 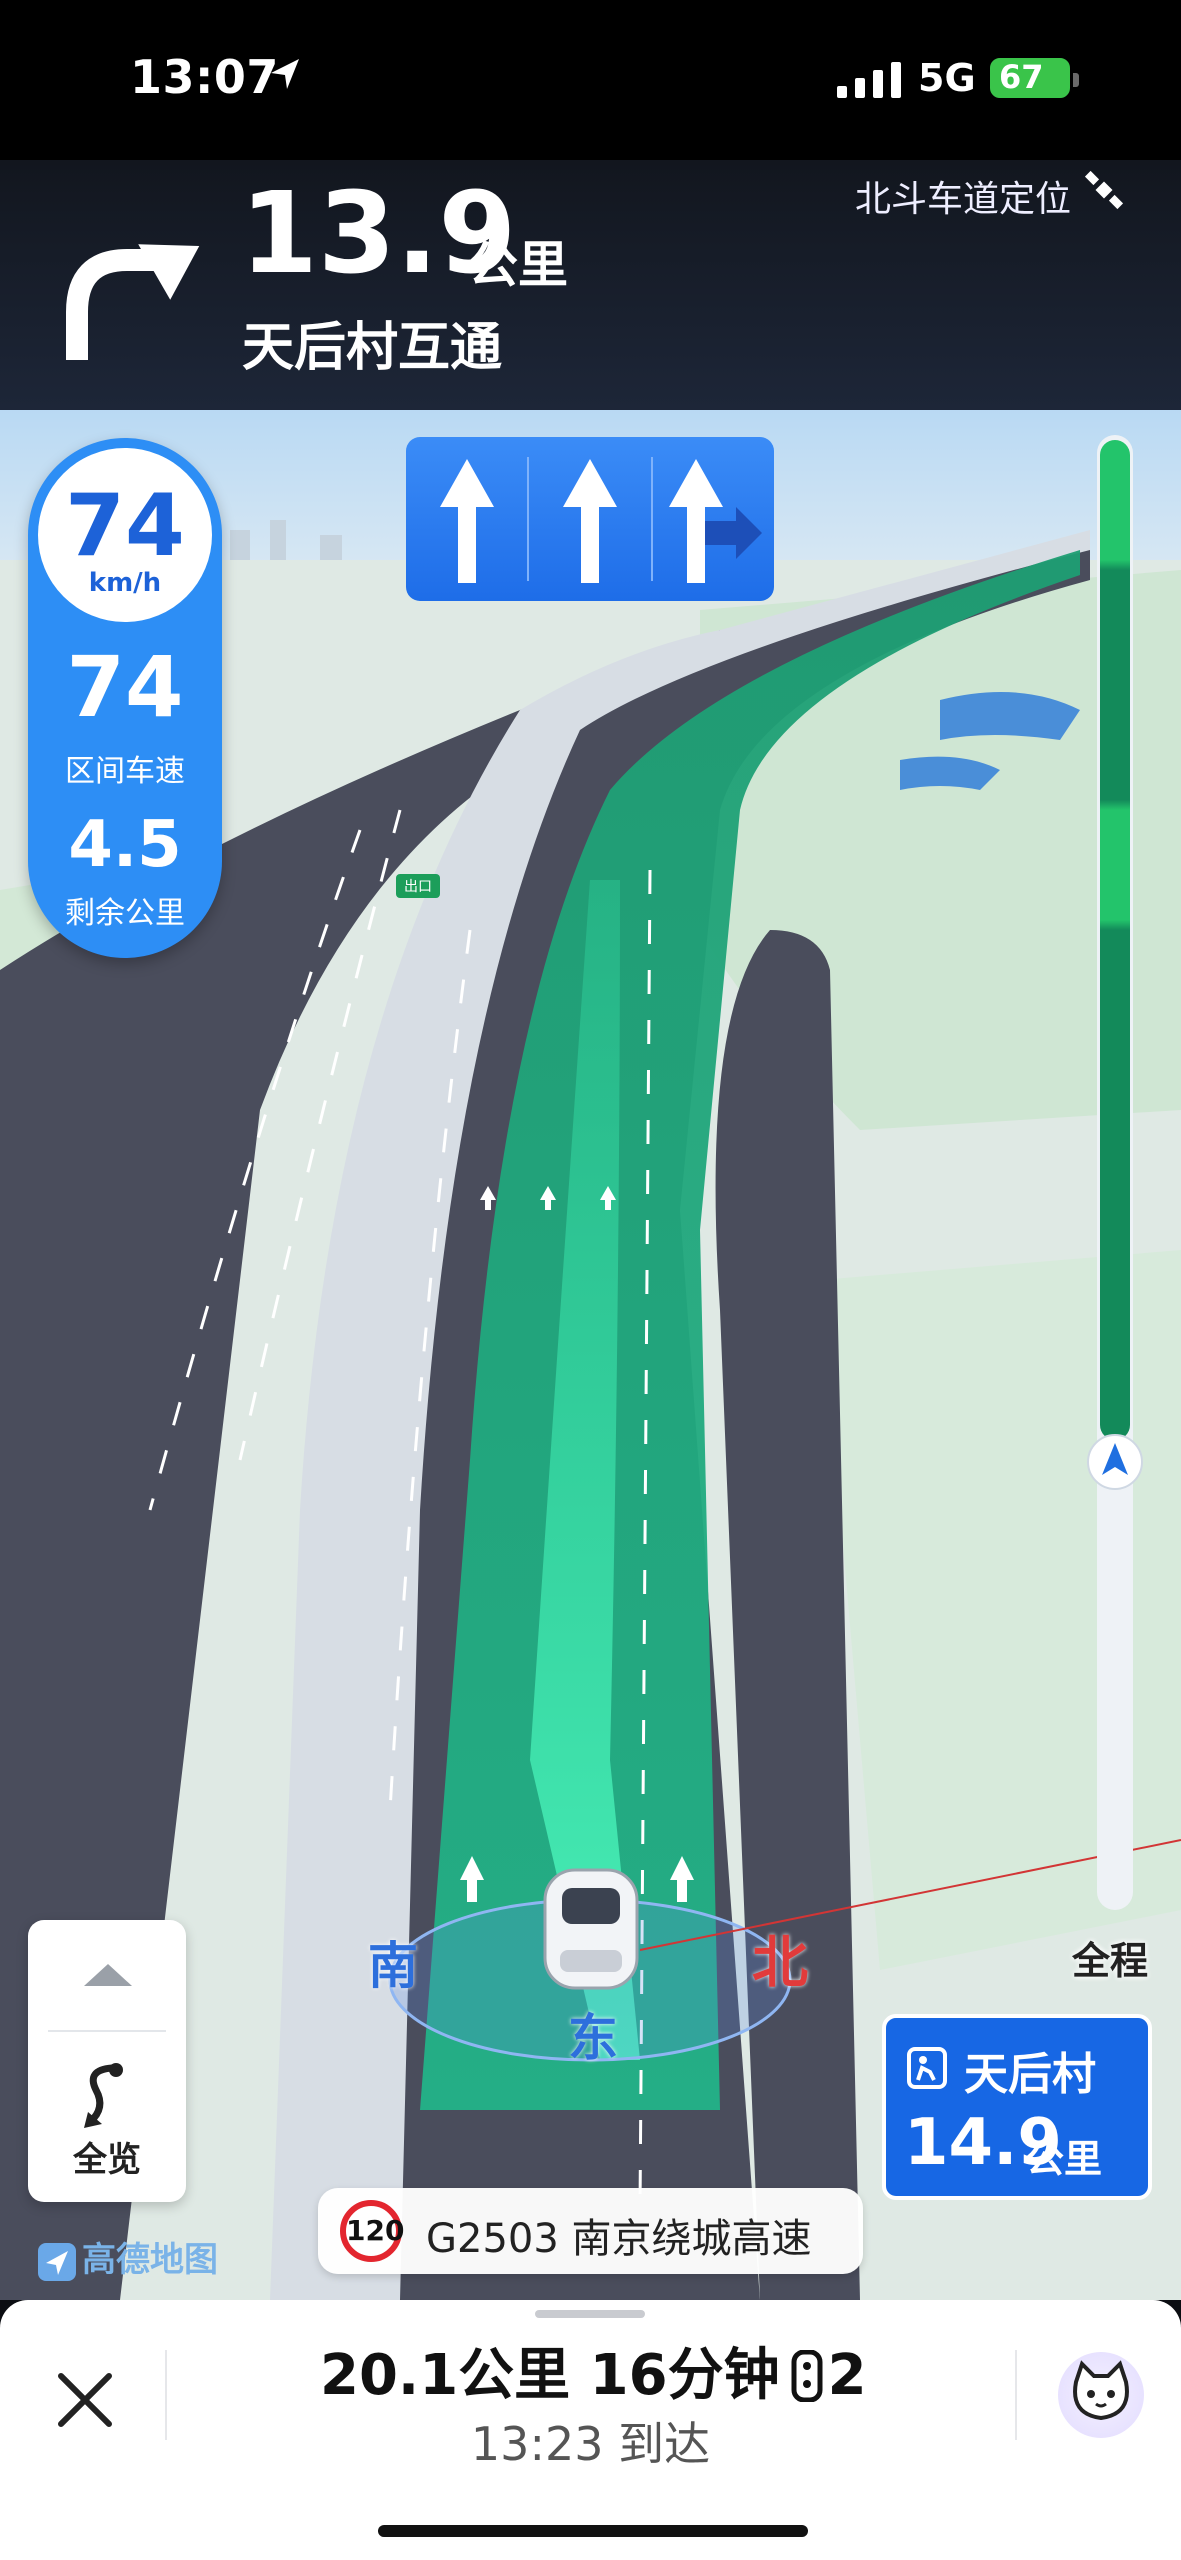 What do you see at coordinates (1115, 1462) in the screenshot?
I see `current-position-icon` at bounding box center [1115, 1462].